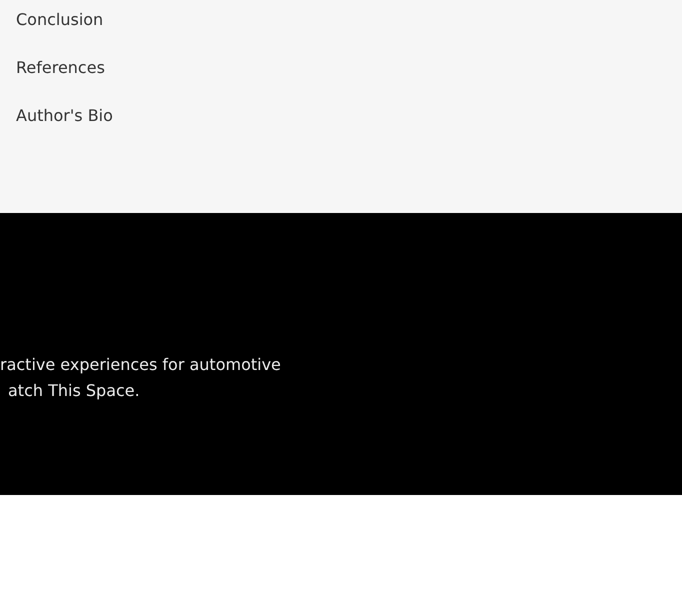 This screenshot has width=682, height=589. I want to click on toc-link: Conclusion, so click(341, 20).